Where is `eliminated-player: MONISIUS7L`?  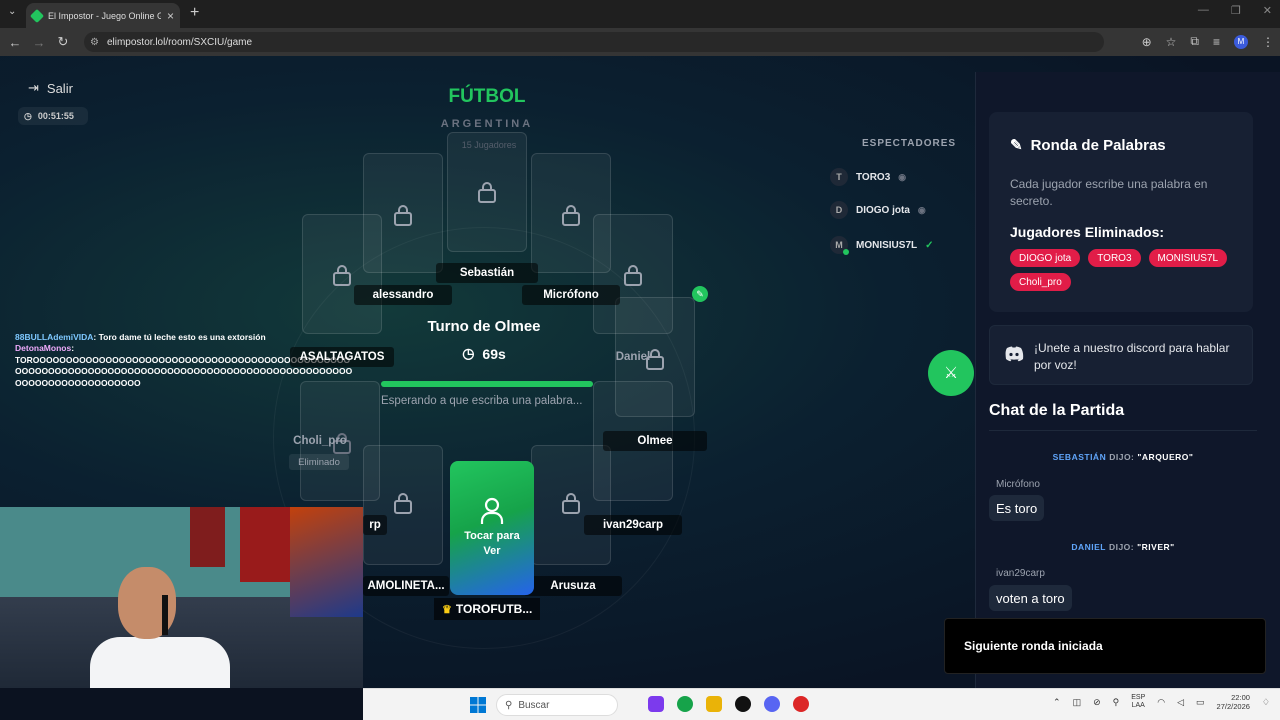
eliminated-player: MONISIUS7L is located at coordinates (1188, 258).